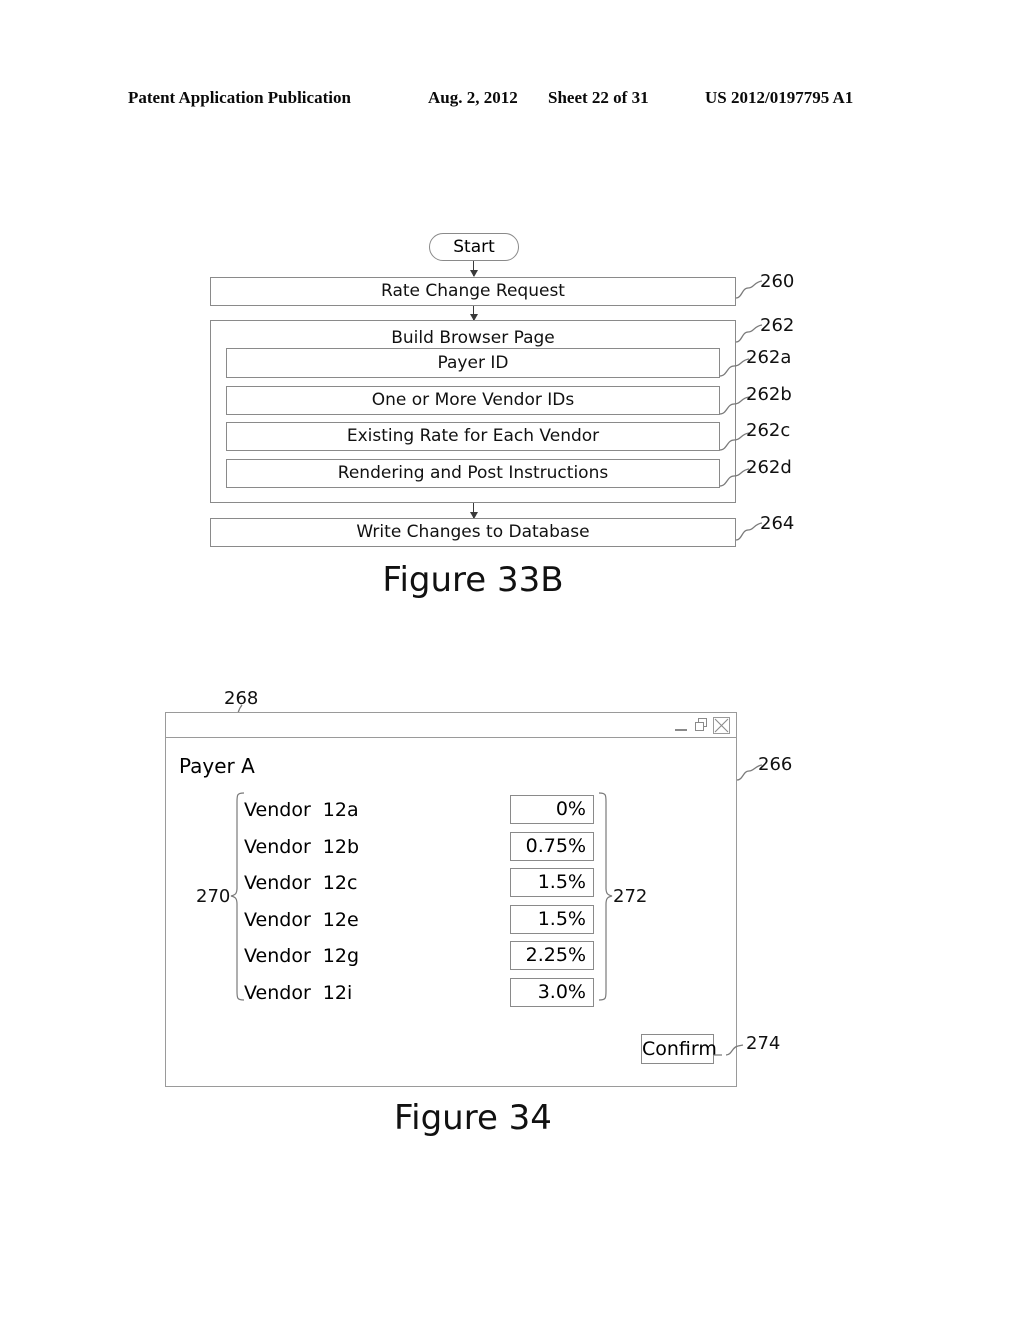  What do you see at coordinates (769, 467) in the screenshot?
I see `reference-number-262d: 262d` at bounding box center [769, 467].